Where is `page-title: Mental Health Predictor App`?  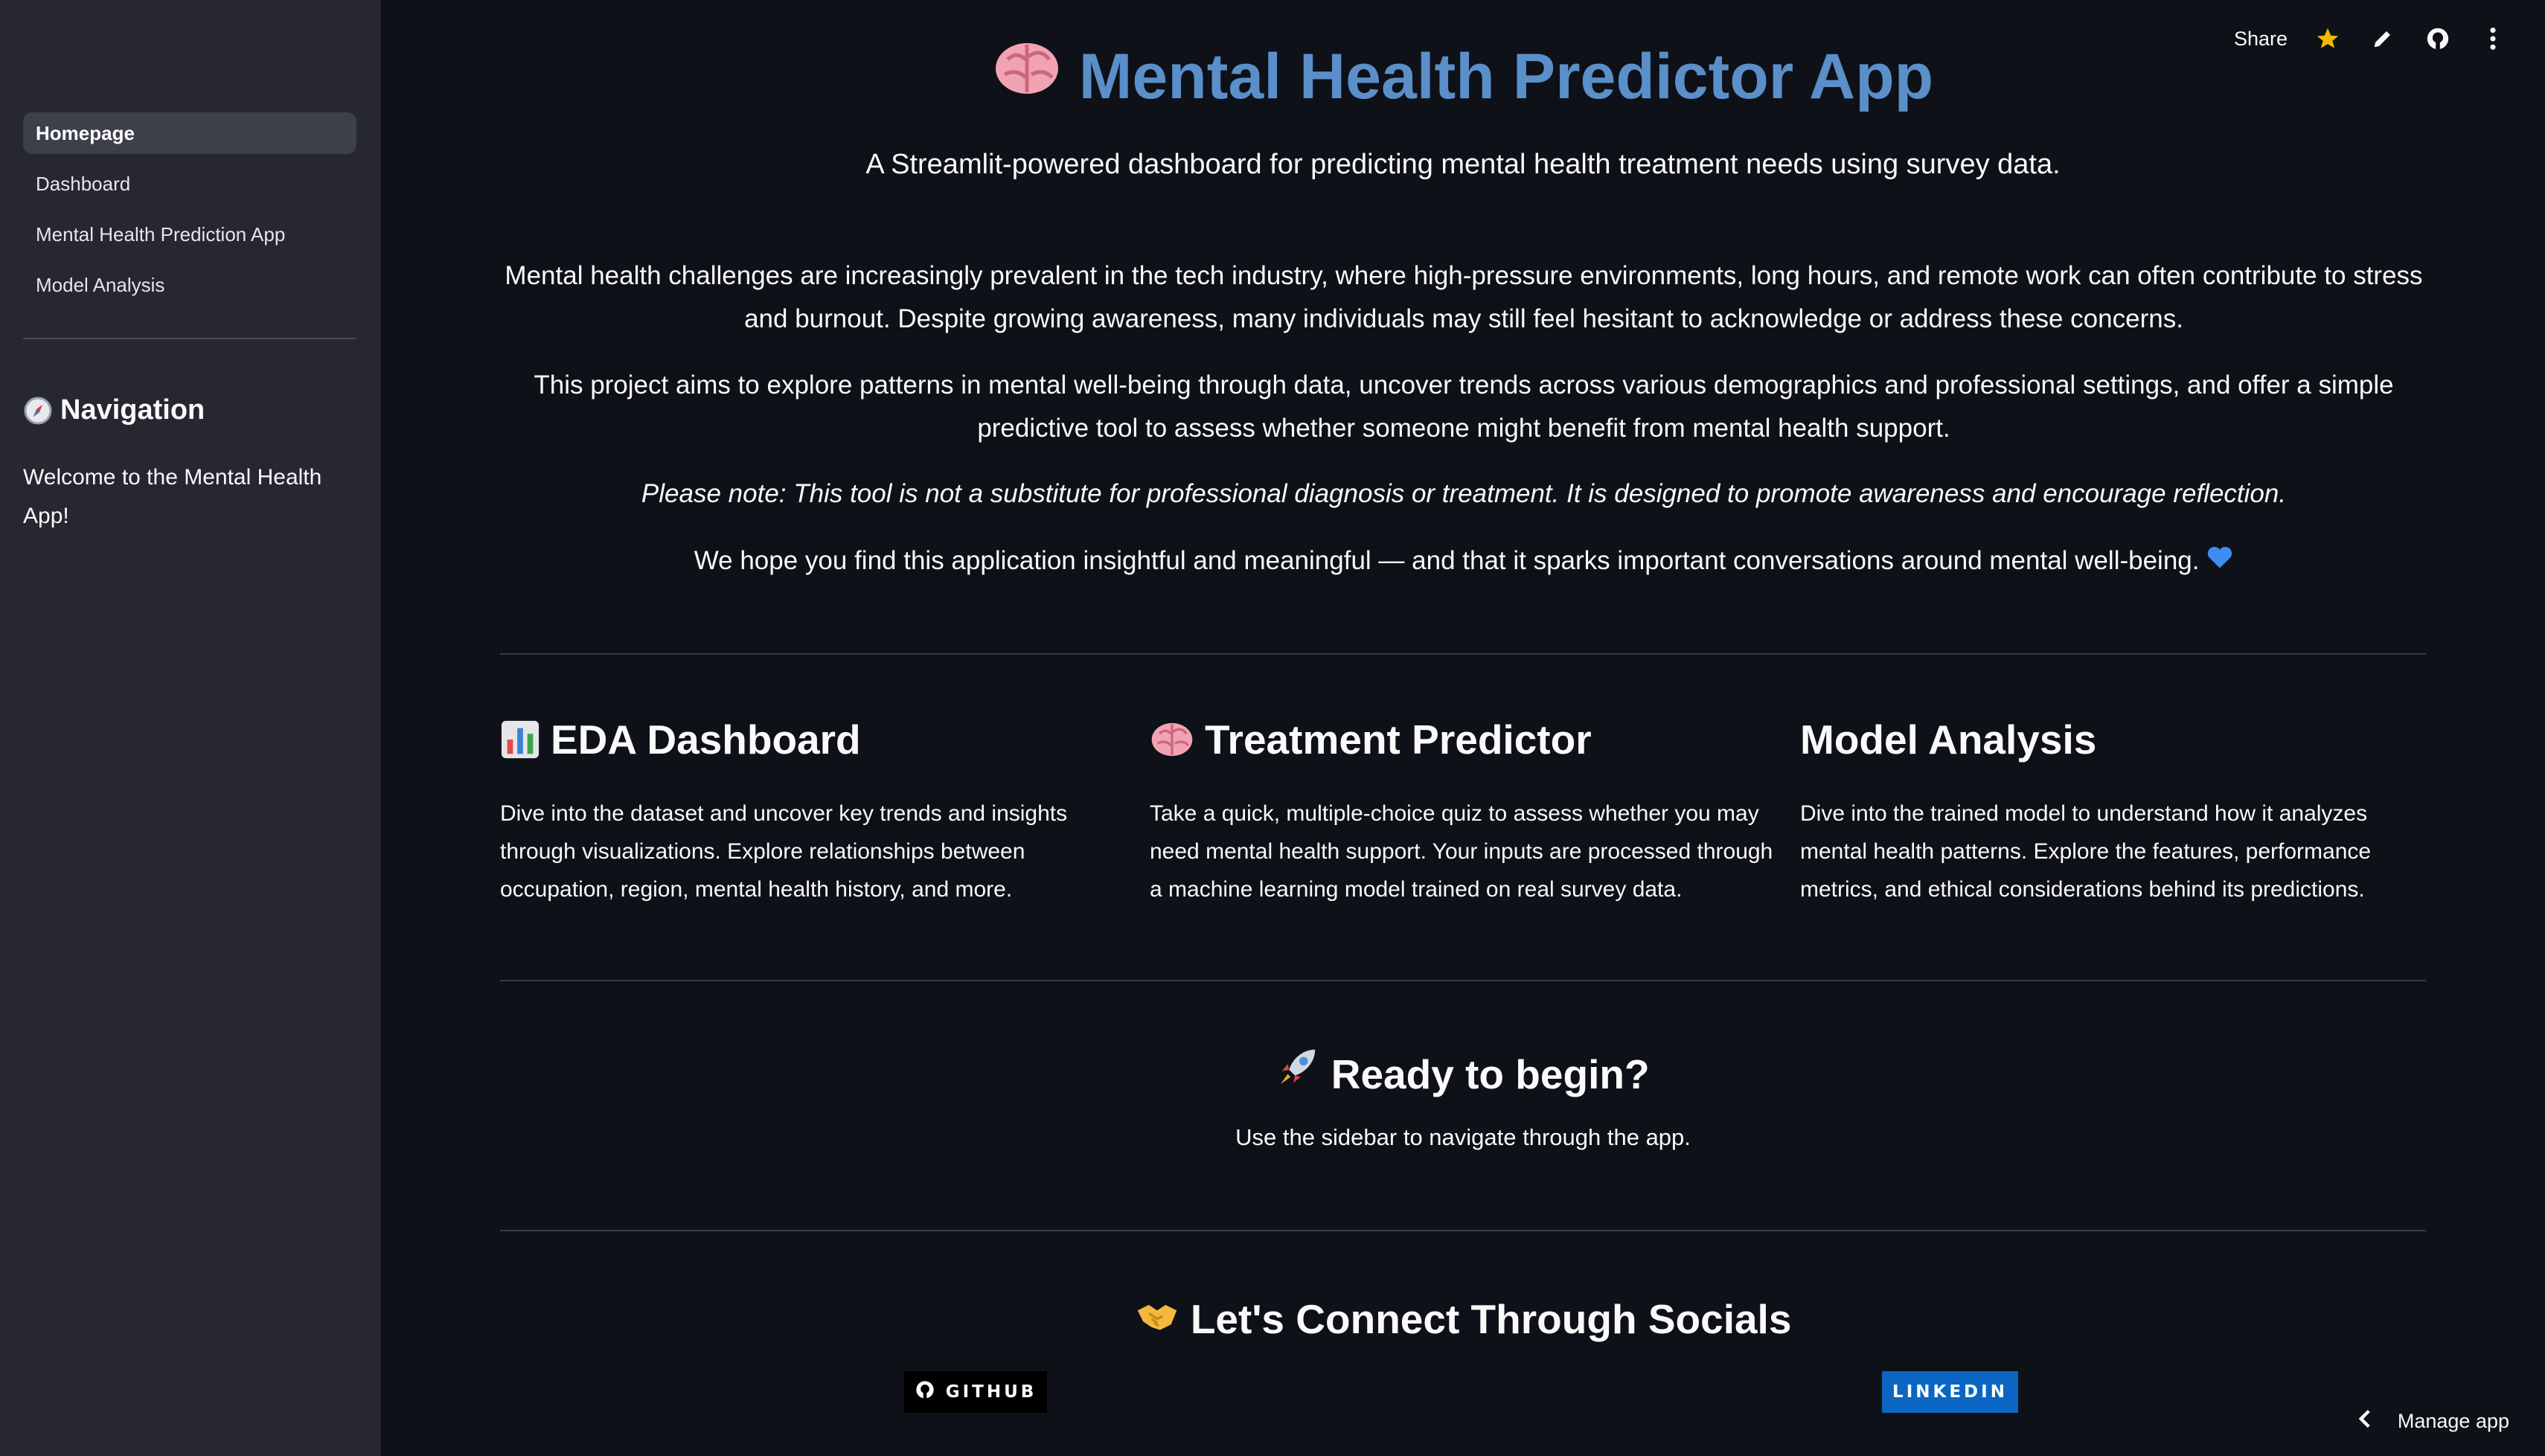 page-title: Mental Health Predictor App is located at coordinates (1463, 76).